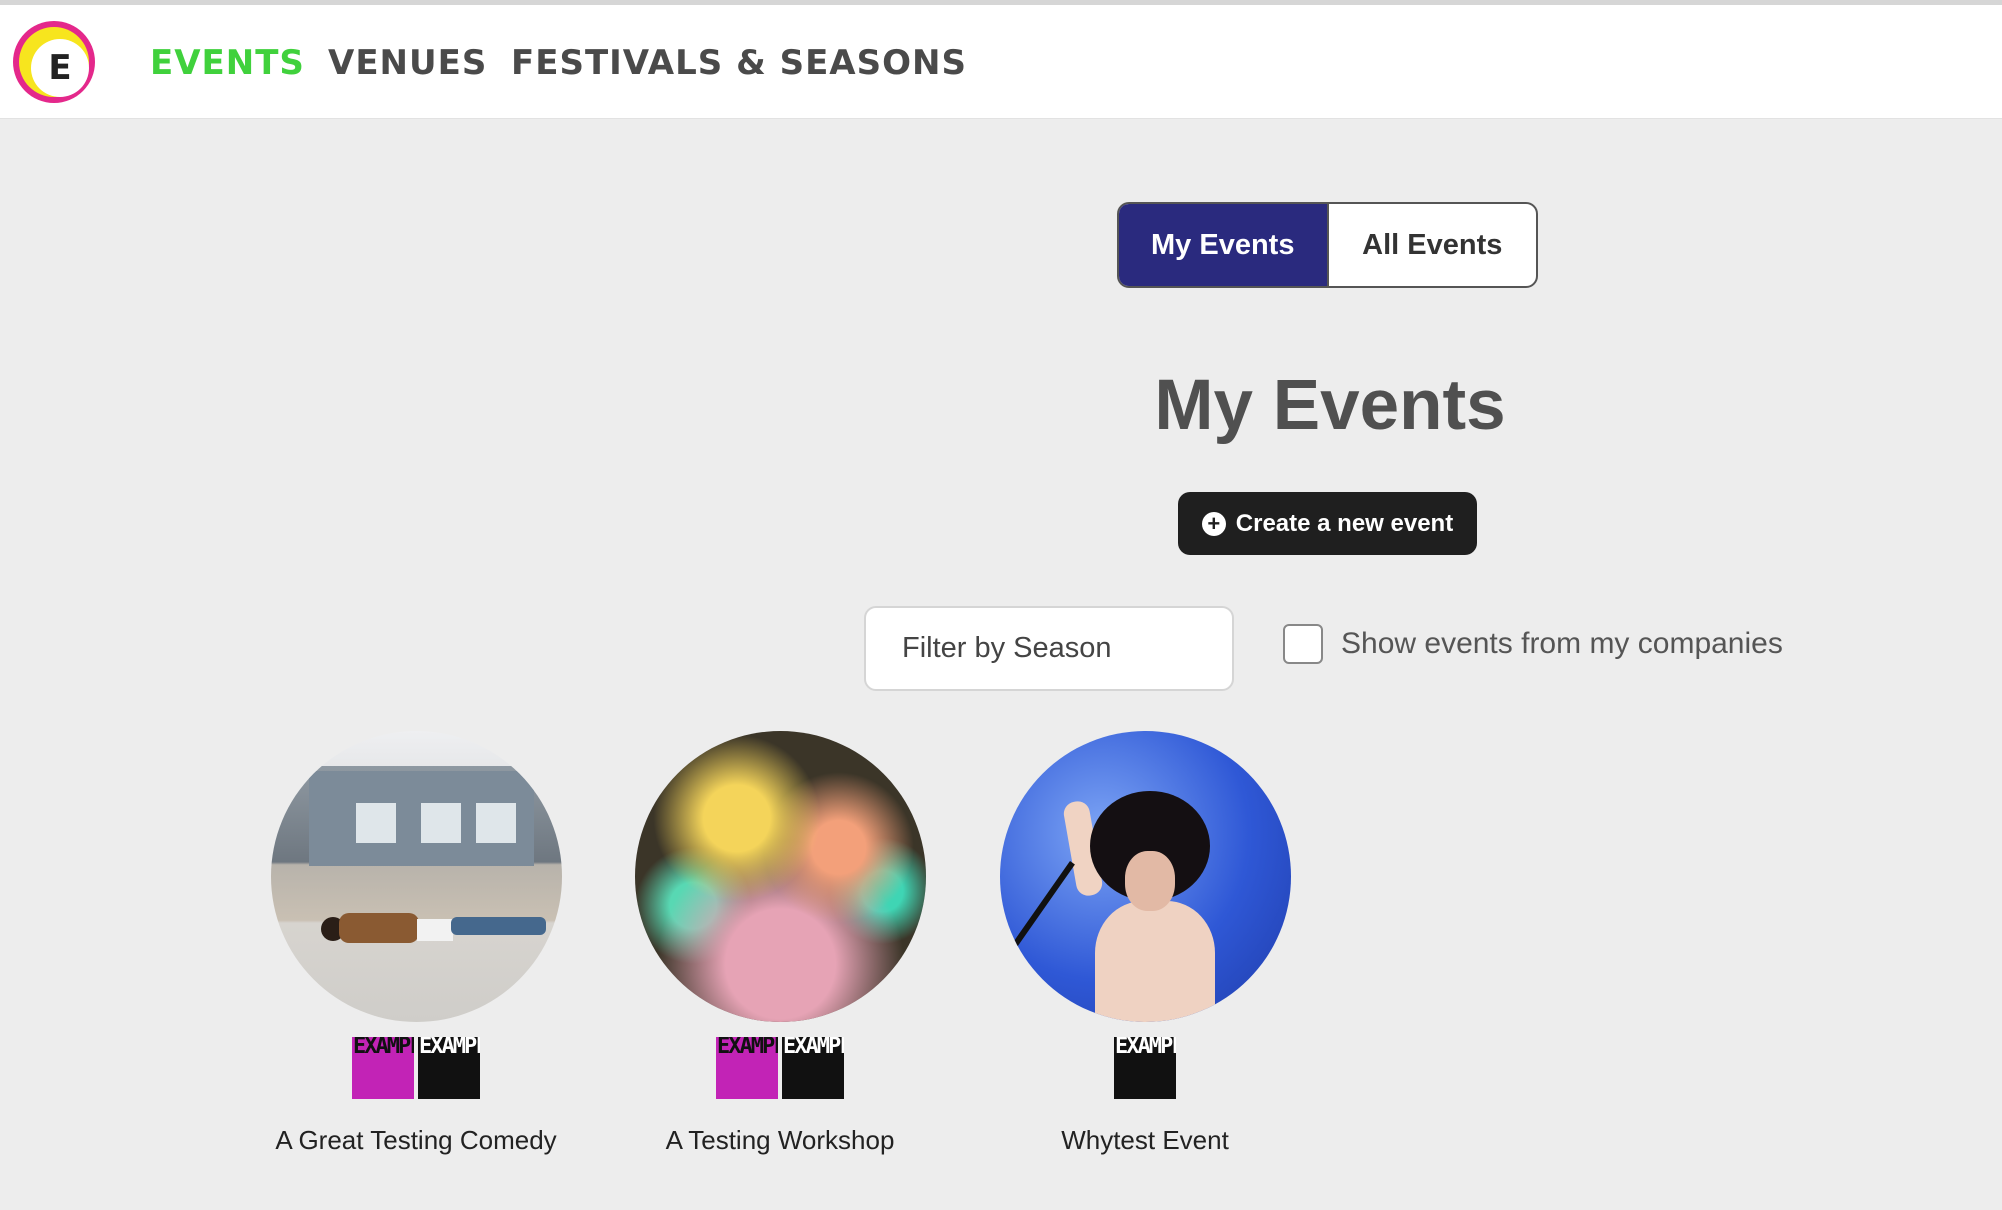  I want to click on create-event-label: Create a new event, so click(1344, 523).